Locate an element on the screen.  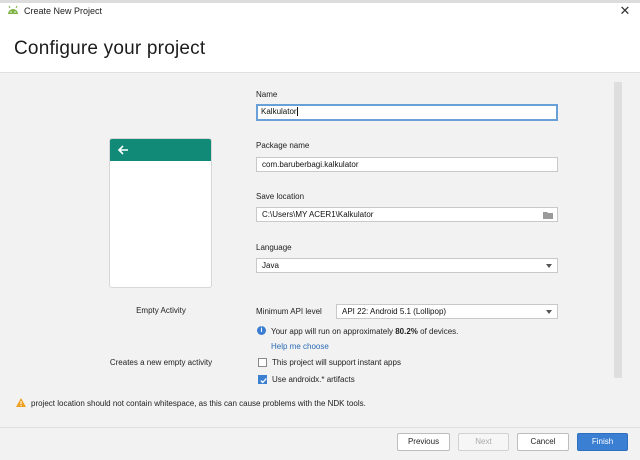
coverage-suffix: of devices. is located at coordinates (438, 331).